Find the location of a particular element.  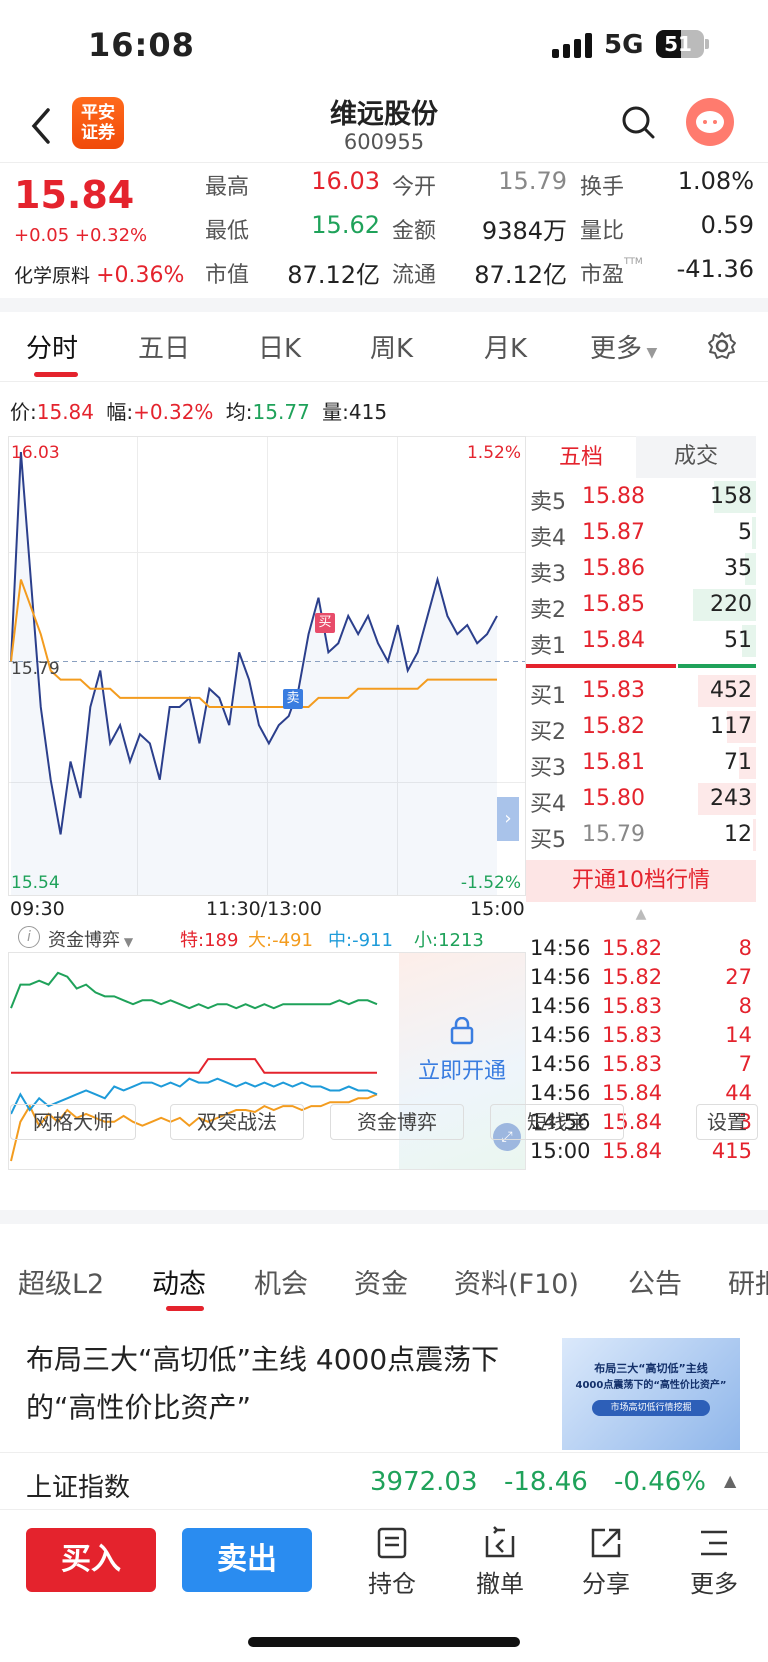

subtab-opportunity: 机会 is located at coordinates (281, 1281).